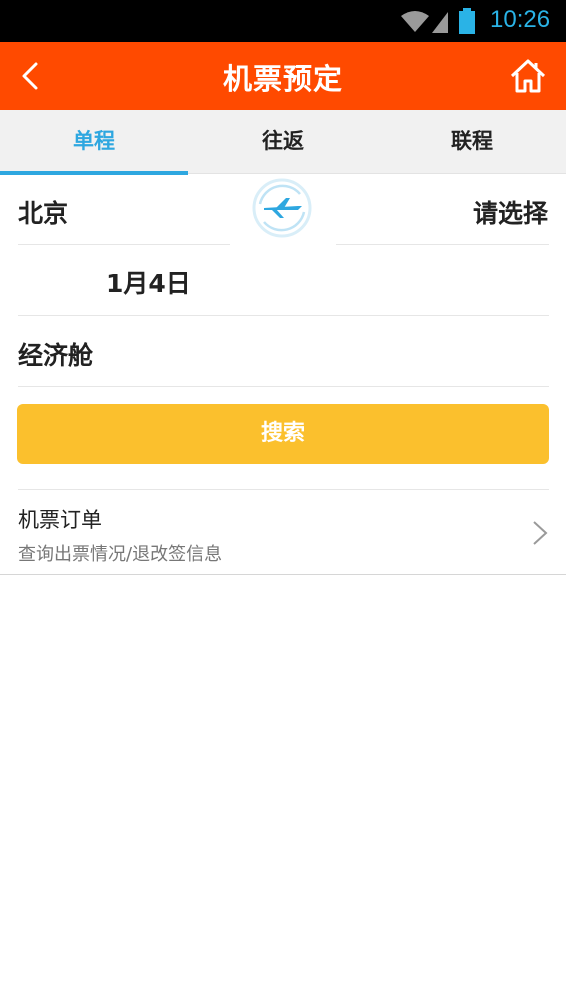 The width and height of the screenshot is (566, 1004). I want to click on tab-multi-city: 联程, so click(472, 142).